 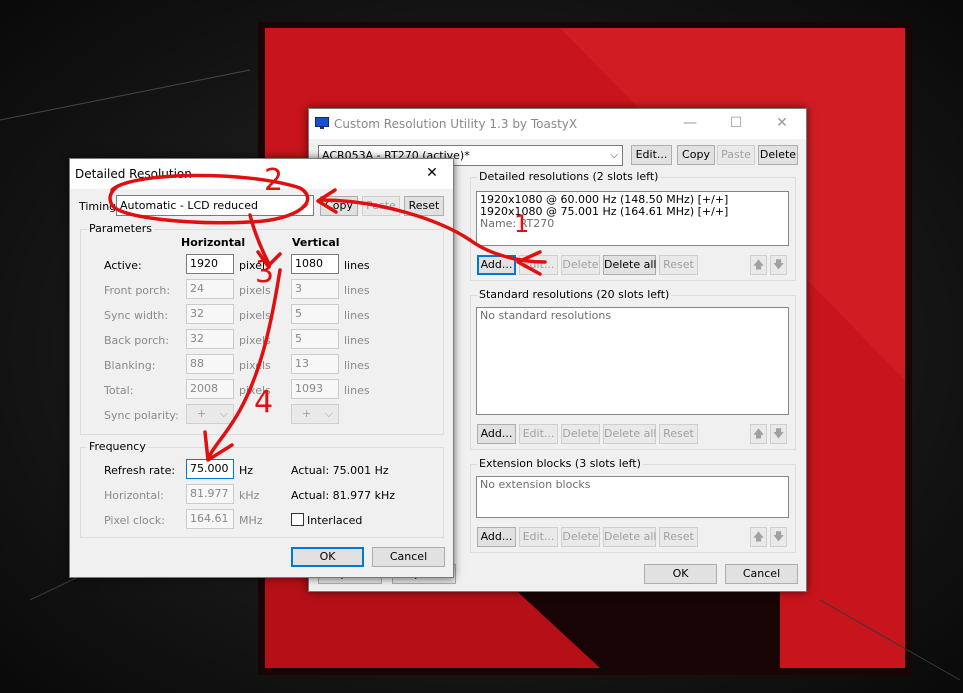 What do you see at coordinates (630, 537) in the screenshot?
I see `extension-delete-all-button: Delete all` at bounding box center [630, 537].